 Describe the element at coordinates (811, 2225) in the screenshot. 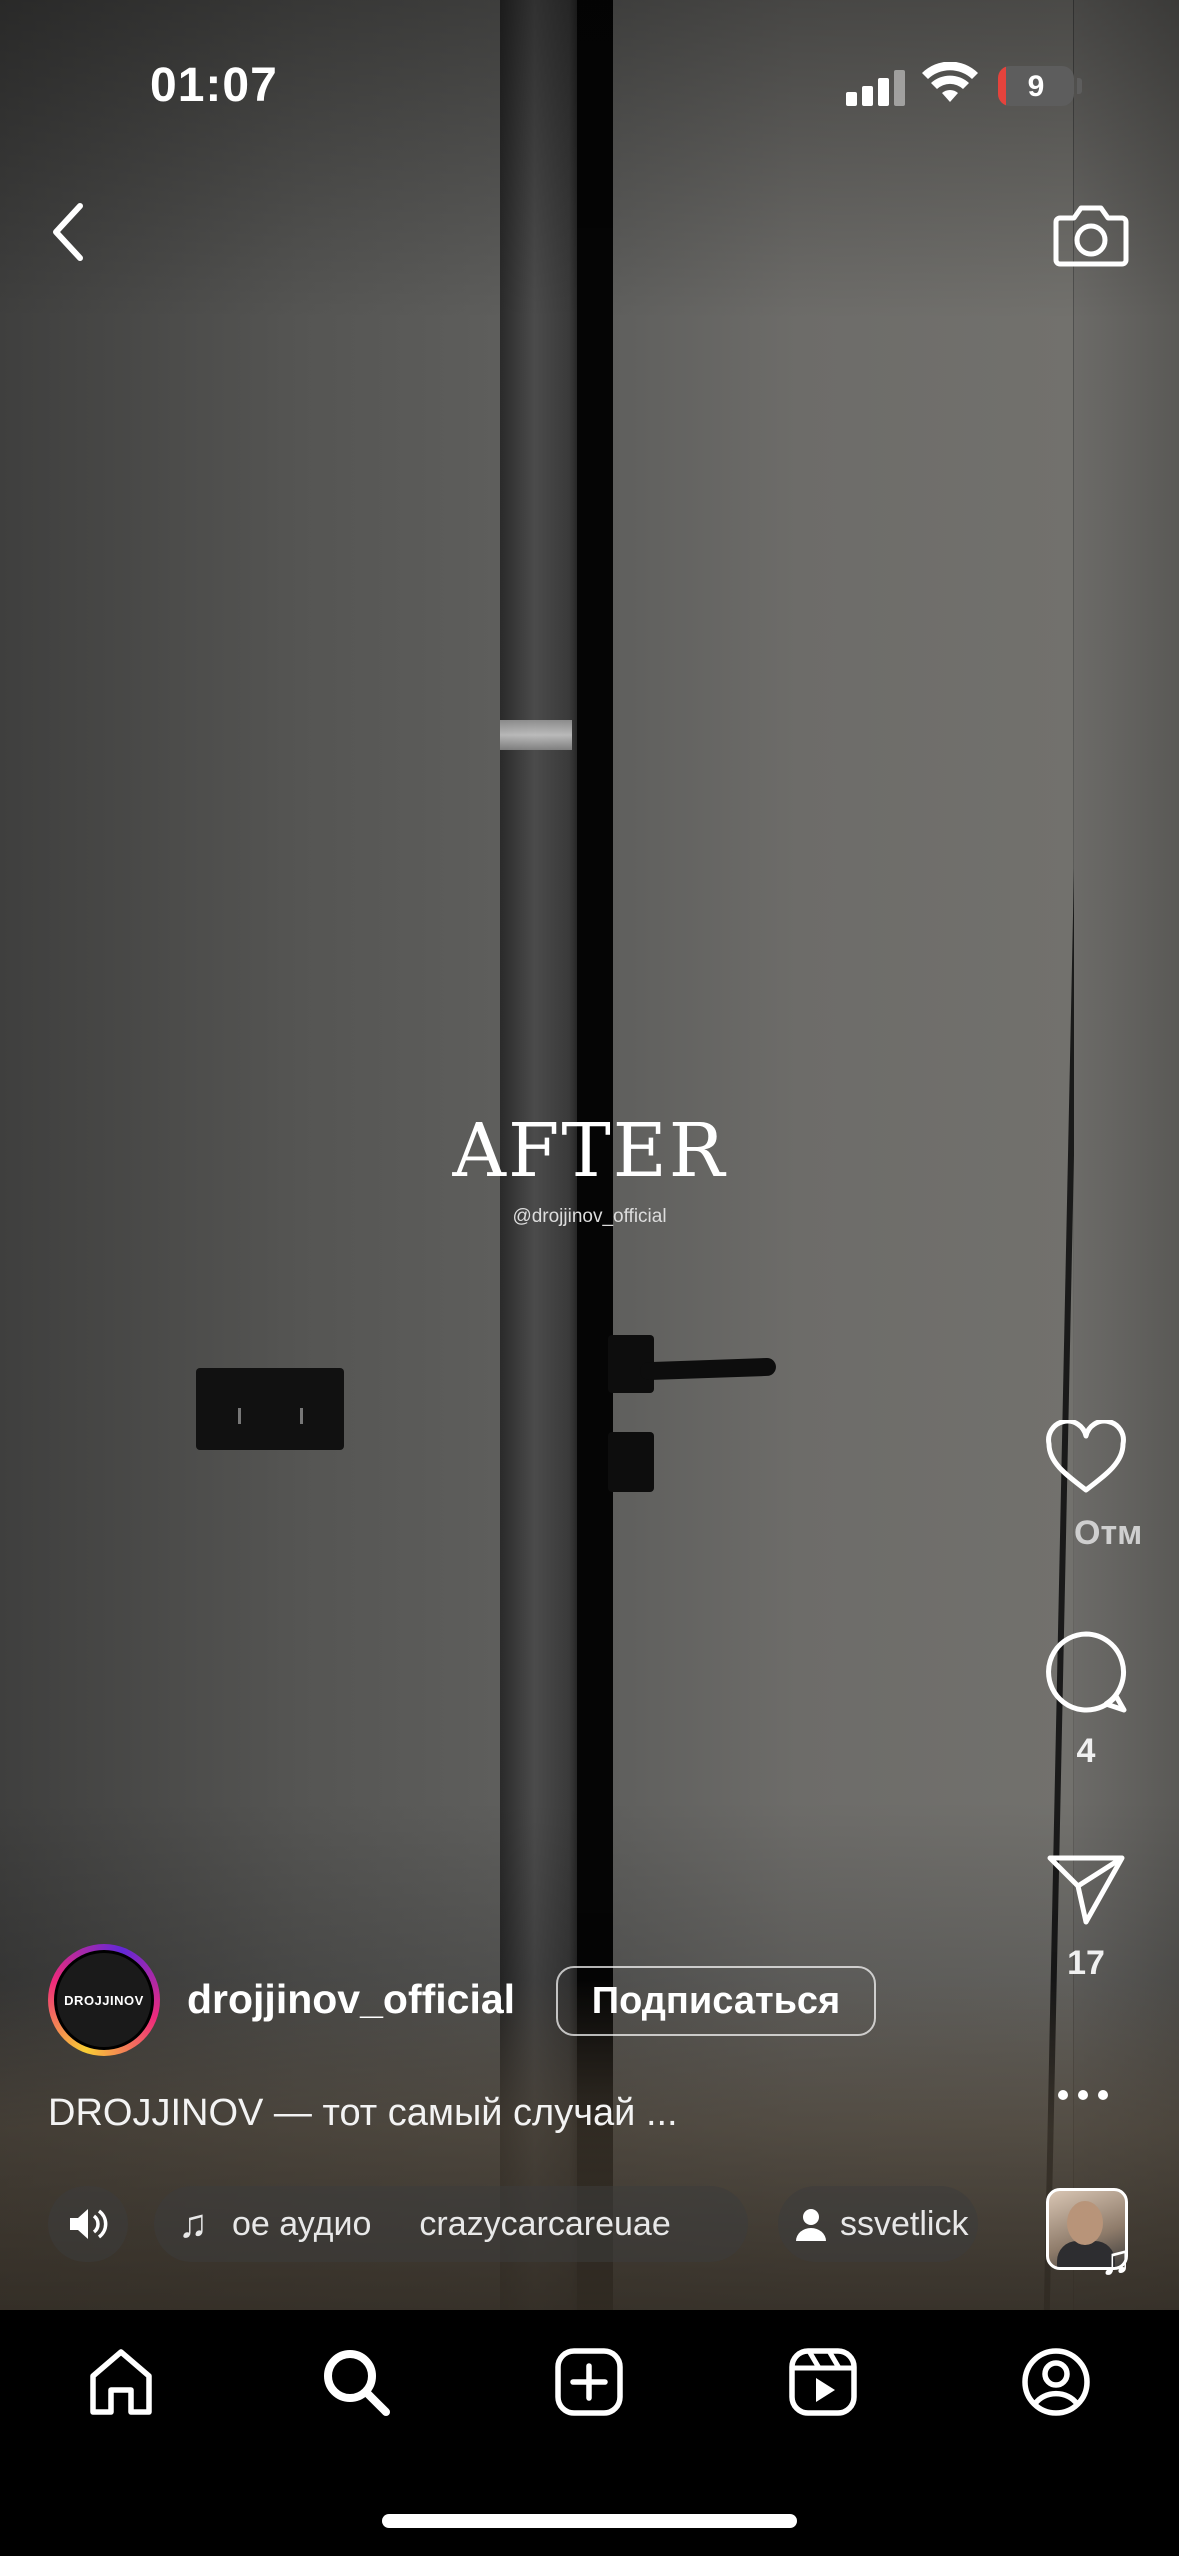

I see `person-icon` at that location.